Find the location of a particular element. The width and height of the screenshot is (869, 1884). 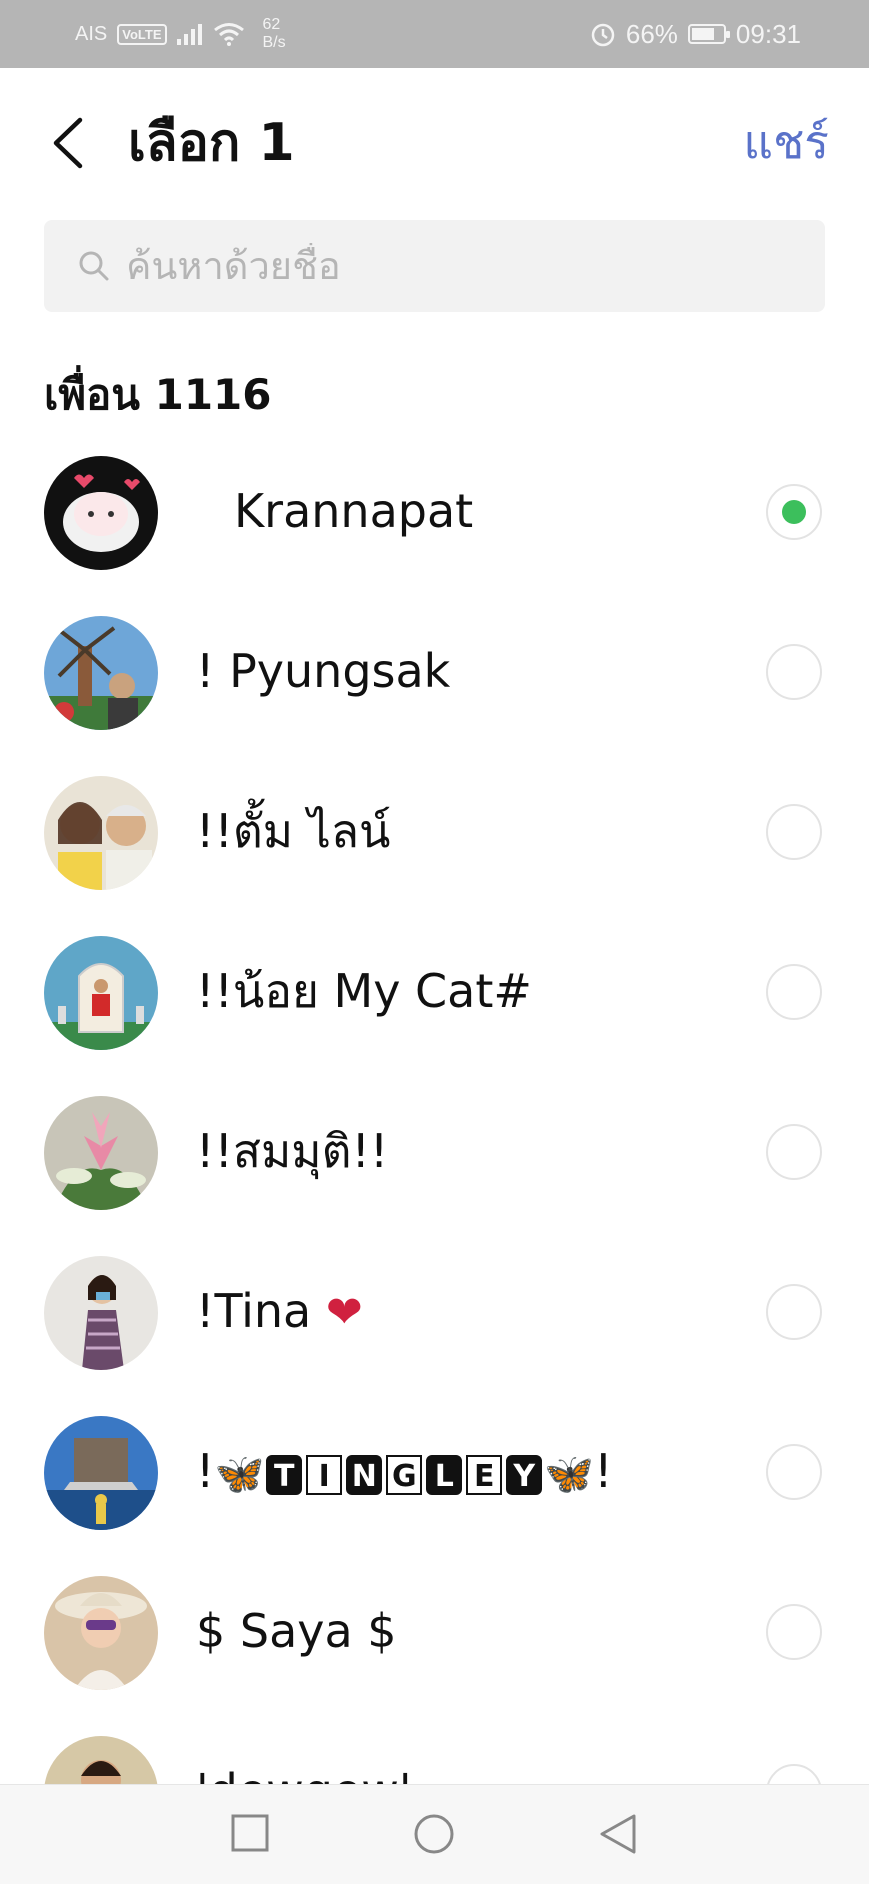

net-speed-value: 62 is located at coordinates (271, 24).